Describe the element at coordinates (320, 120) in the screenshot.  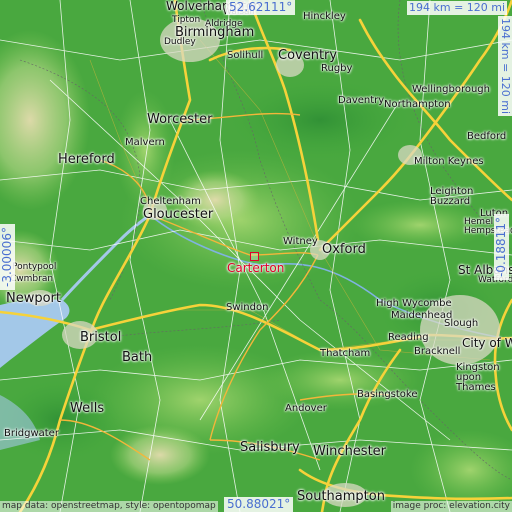
I see `warwickshire-plain` at that location.